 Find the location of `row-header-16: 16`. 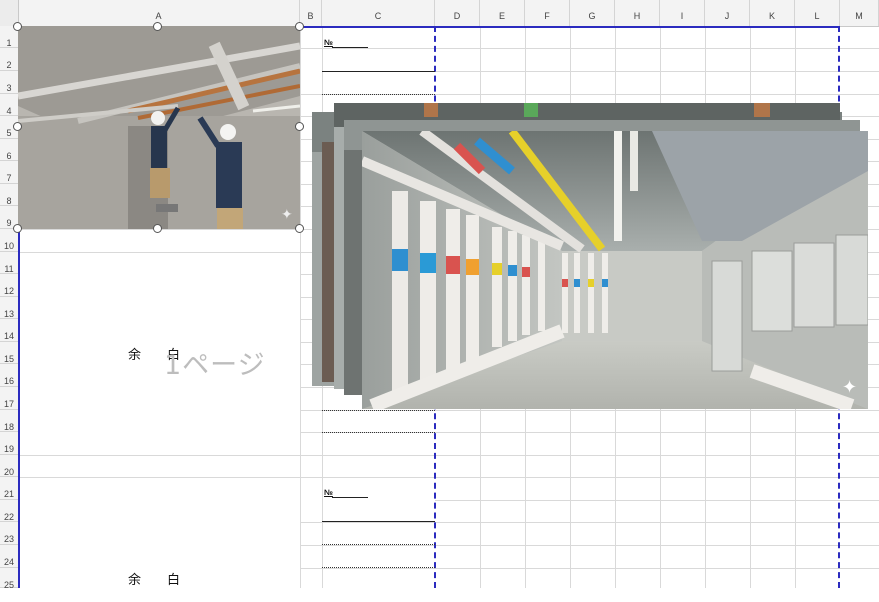

row-header-16: 16 is located at coordinates (9, 375).